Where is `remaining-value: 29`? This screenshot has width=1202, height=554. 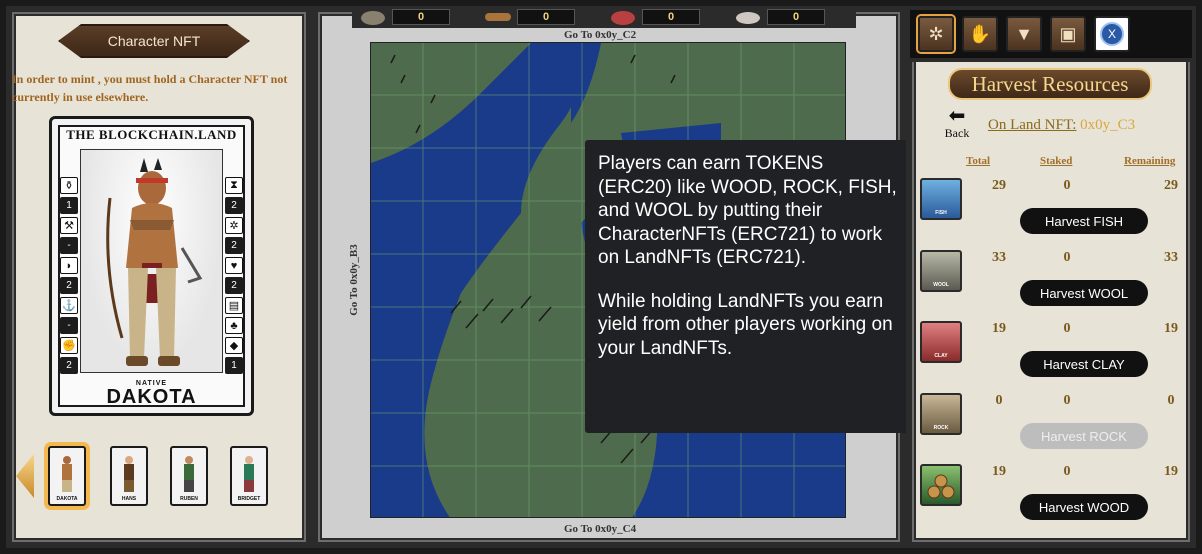
remaining-value: 29 is located at coordinates (1171, 185).